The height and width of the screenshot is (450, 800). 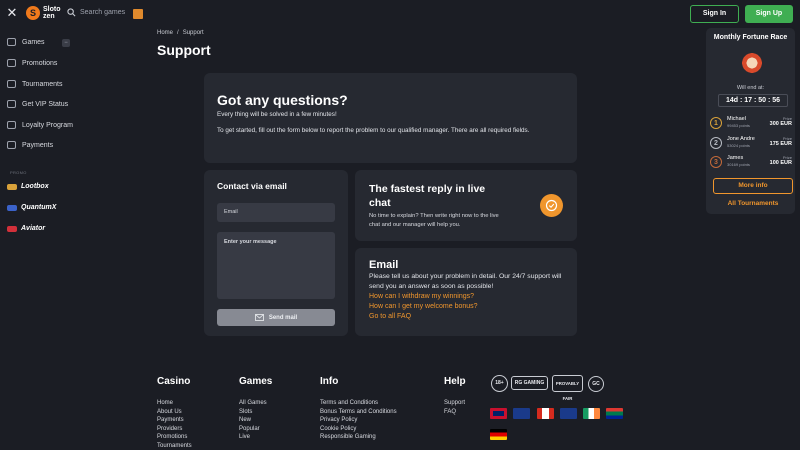 What do you see at coordinates (103, 12) in the screenshot?
I see `search-placeholder: Search games` at bounding box center [103, 12].